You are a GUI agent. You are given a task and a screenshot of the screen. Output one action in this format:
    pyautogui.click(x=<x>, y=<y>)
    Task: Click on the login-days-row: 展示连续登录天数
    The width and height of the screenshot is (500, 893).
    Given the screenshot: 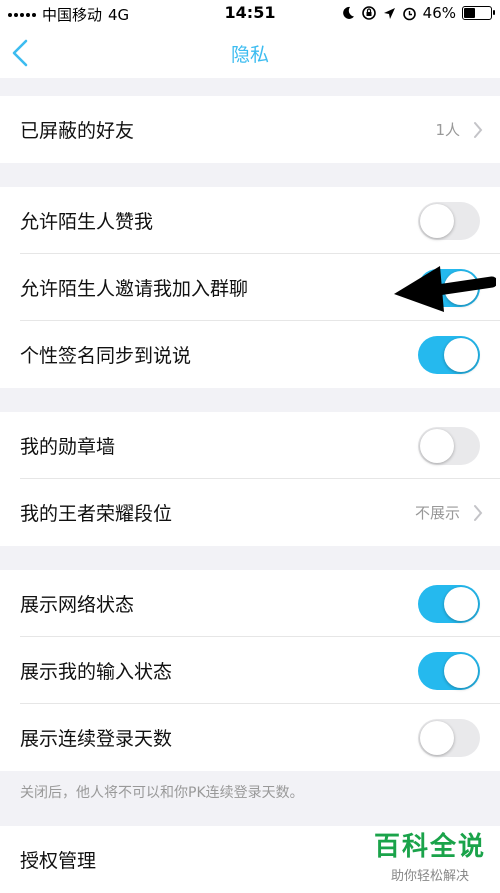 What is the action you would take?
    pyautogui.click(x=250, y=737)
    